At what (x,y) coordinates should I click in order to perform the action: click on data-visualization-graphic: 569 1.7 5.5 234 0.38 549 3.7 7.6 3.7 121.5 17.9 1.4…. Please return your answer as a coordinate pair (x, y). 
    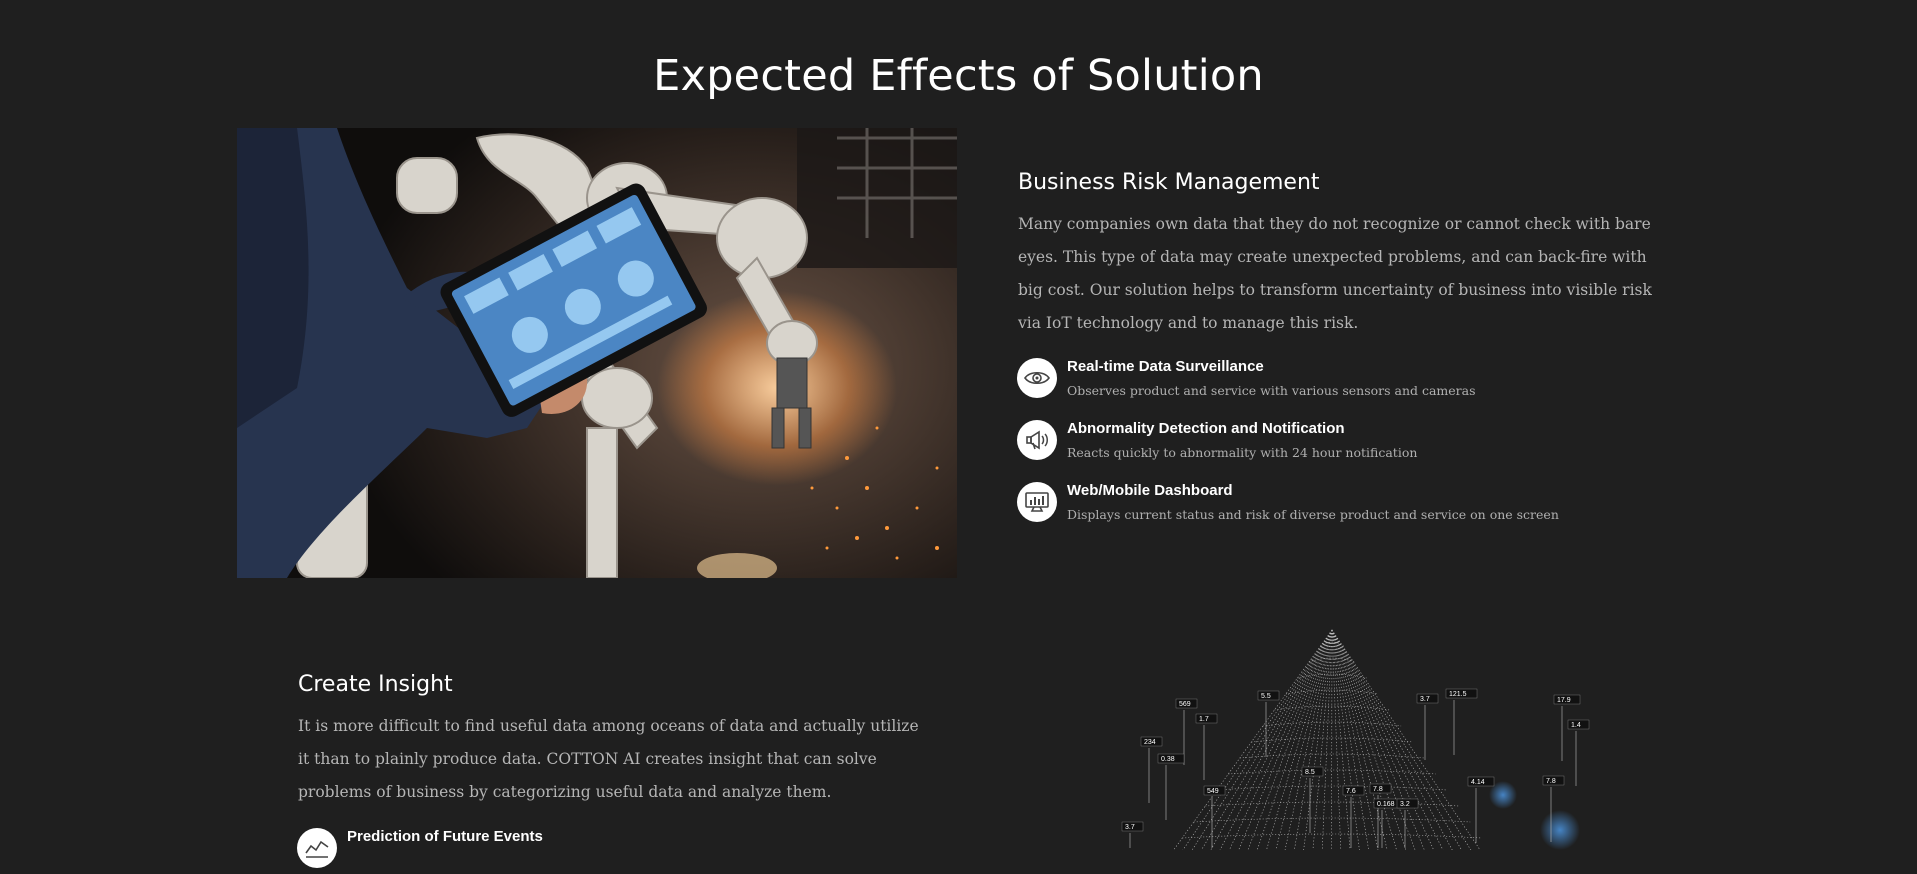
    Looking at the image, I should click on (1350, 735).